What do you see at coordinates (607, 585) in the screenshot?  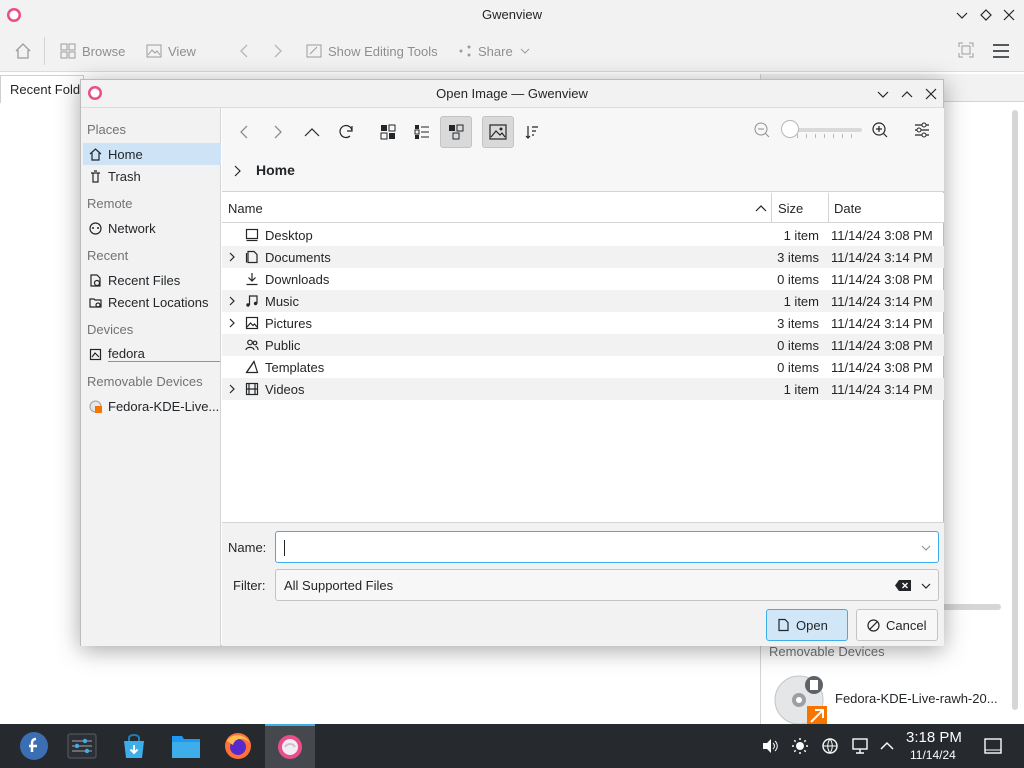 I see `filter-combobox: All Supported Files` at bounding box center [607, 585].